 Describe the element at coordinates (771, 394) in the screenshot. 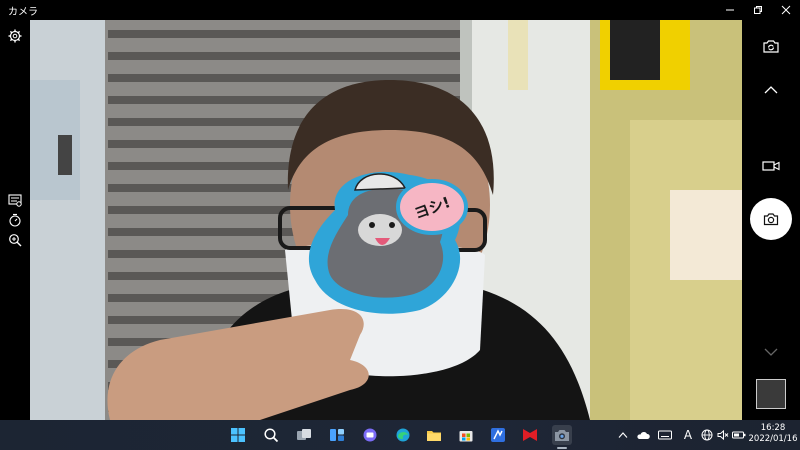

I see `last-photo-thumbnail` at that location.